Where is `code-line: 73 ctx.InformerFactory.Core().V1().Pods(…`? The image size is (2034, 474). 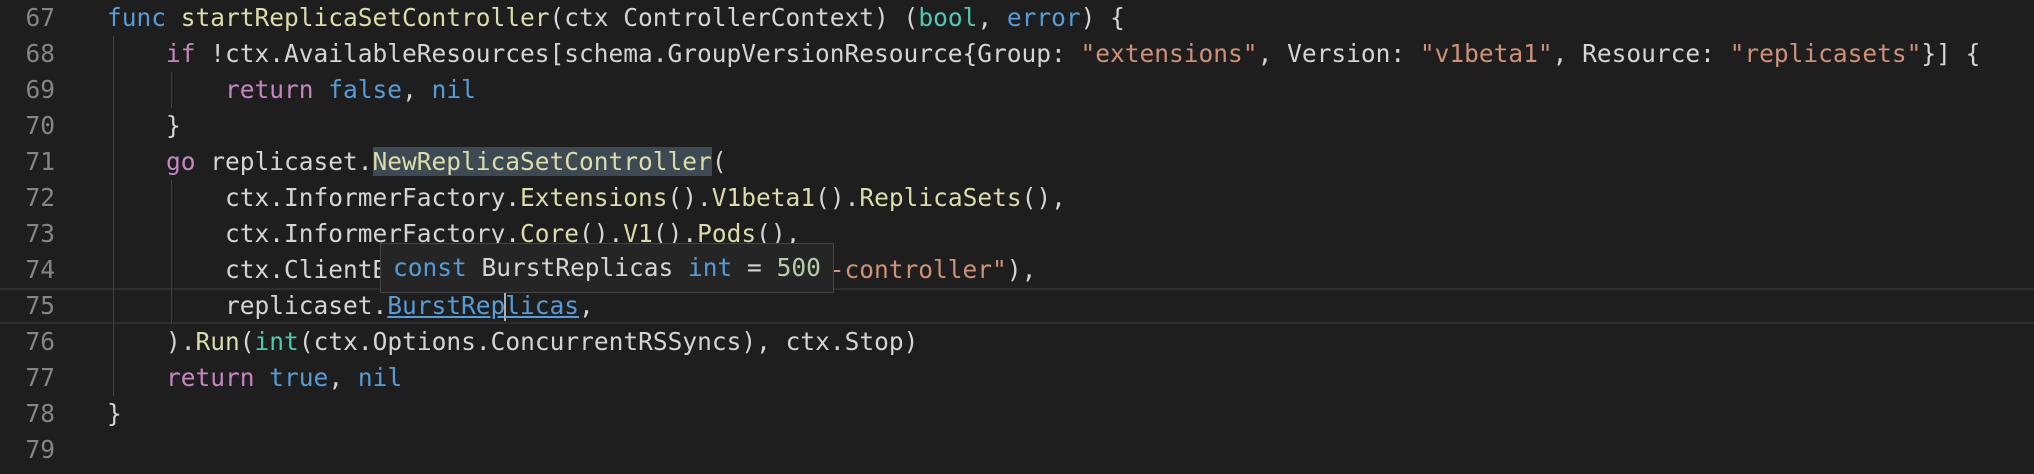
code-line: 73 ctx.InformerFactory.Core().V1().Pods(… is located at coordinates (1017, 234).